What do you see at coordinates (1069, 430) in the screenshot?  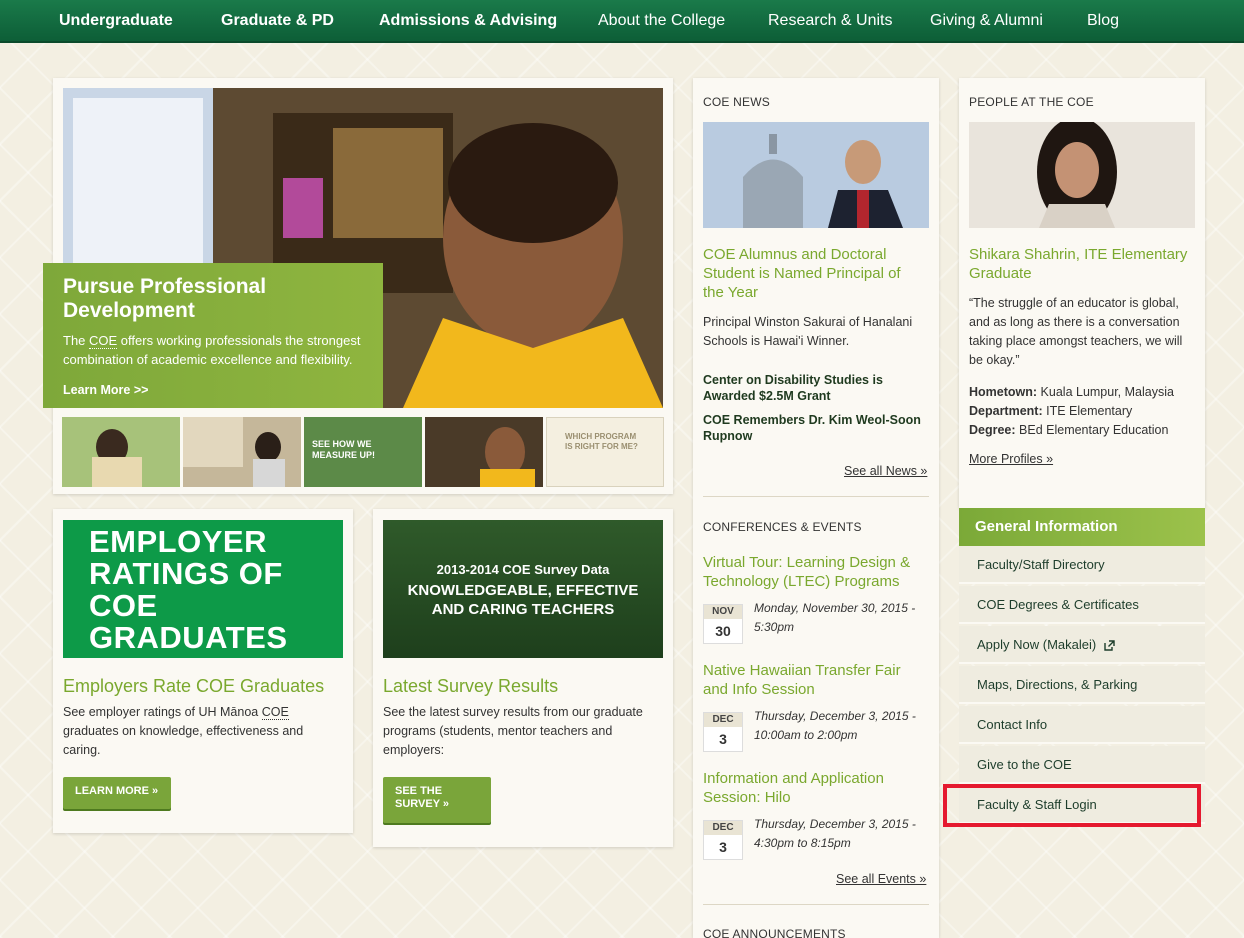 I see `people-degree: Degree: BEd Elementary Education` at bounding box center [1069, 430].